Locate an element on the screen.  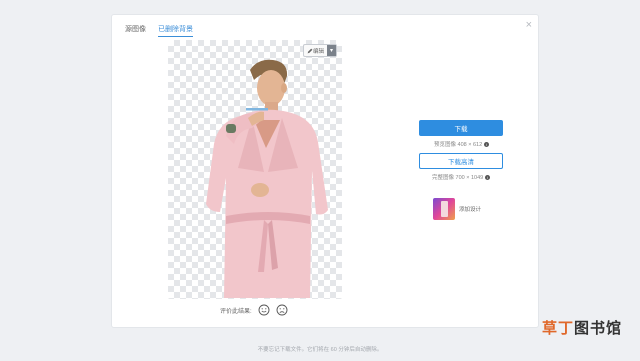
download-preview-button: 下载 is located at coordinates (461, 128).